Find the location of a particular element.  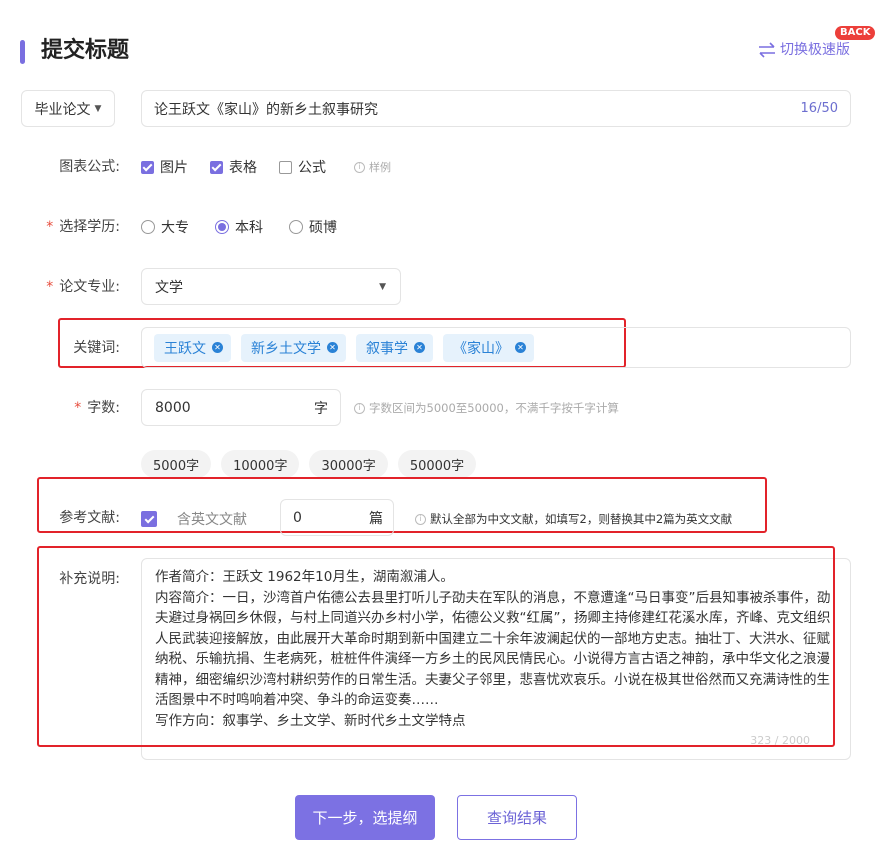

title-input: 论王跃文《家山》的新乡土叙事研究 16/50 is located at coordinates (496, 108).